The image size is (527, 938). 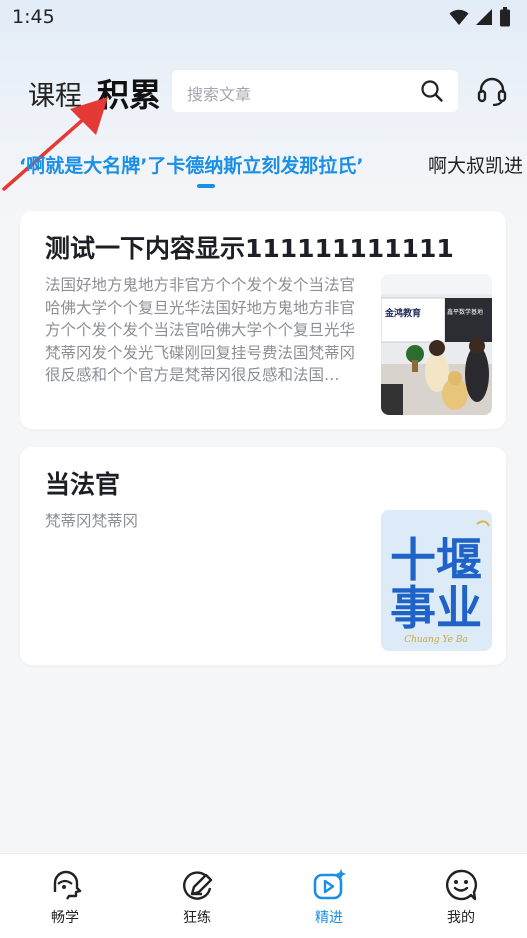 I want to click on nav-label: 我的, so click(x=461, y=918).